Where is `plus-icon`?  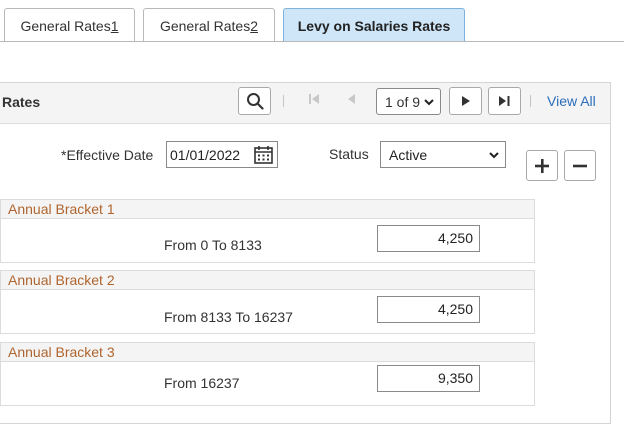 plus-icon is located at coordinates (542, 165).